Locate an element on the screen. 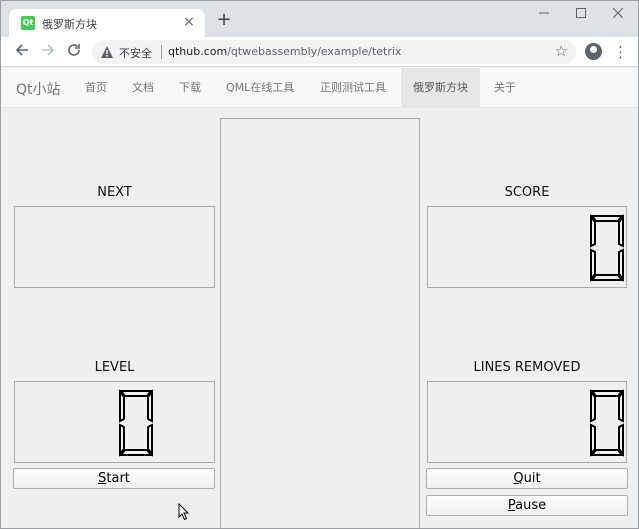 The width and height of the screenshot is (639, 529). browser-tab: Qt 俄罗斯方块 × is located at coordinates (107, 23).